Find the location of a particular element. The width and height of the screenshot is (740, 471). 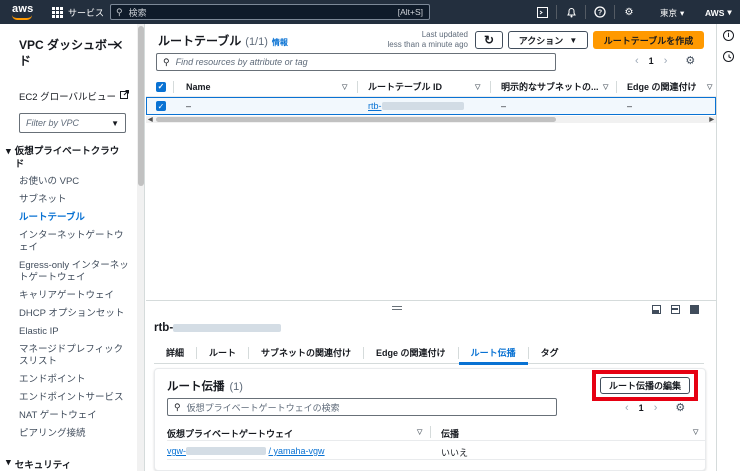

ec2-global-view-label: EC2 グローバルビュー is located at coordinates (68, 97).